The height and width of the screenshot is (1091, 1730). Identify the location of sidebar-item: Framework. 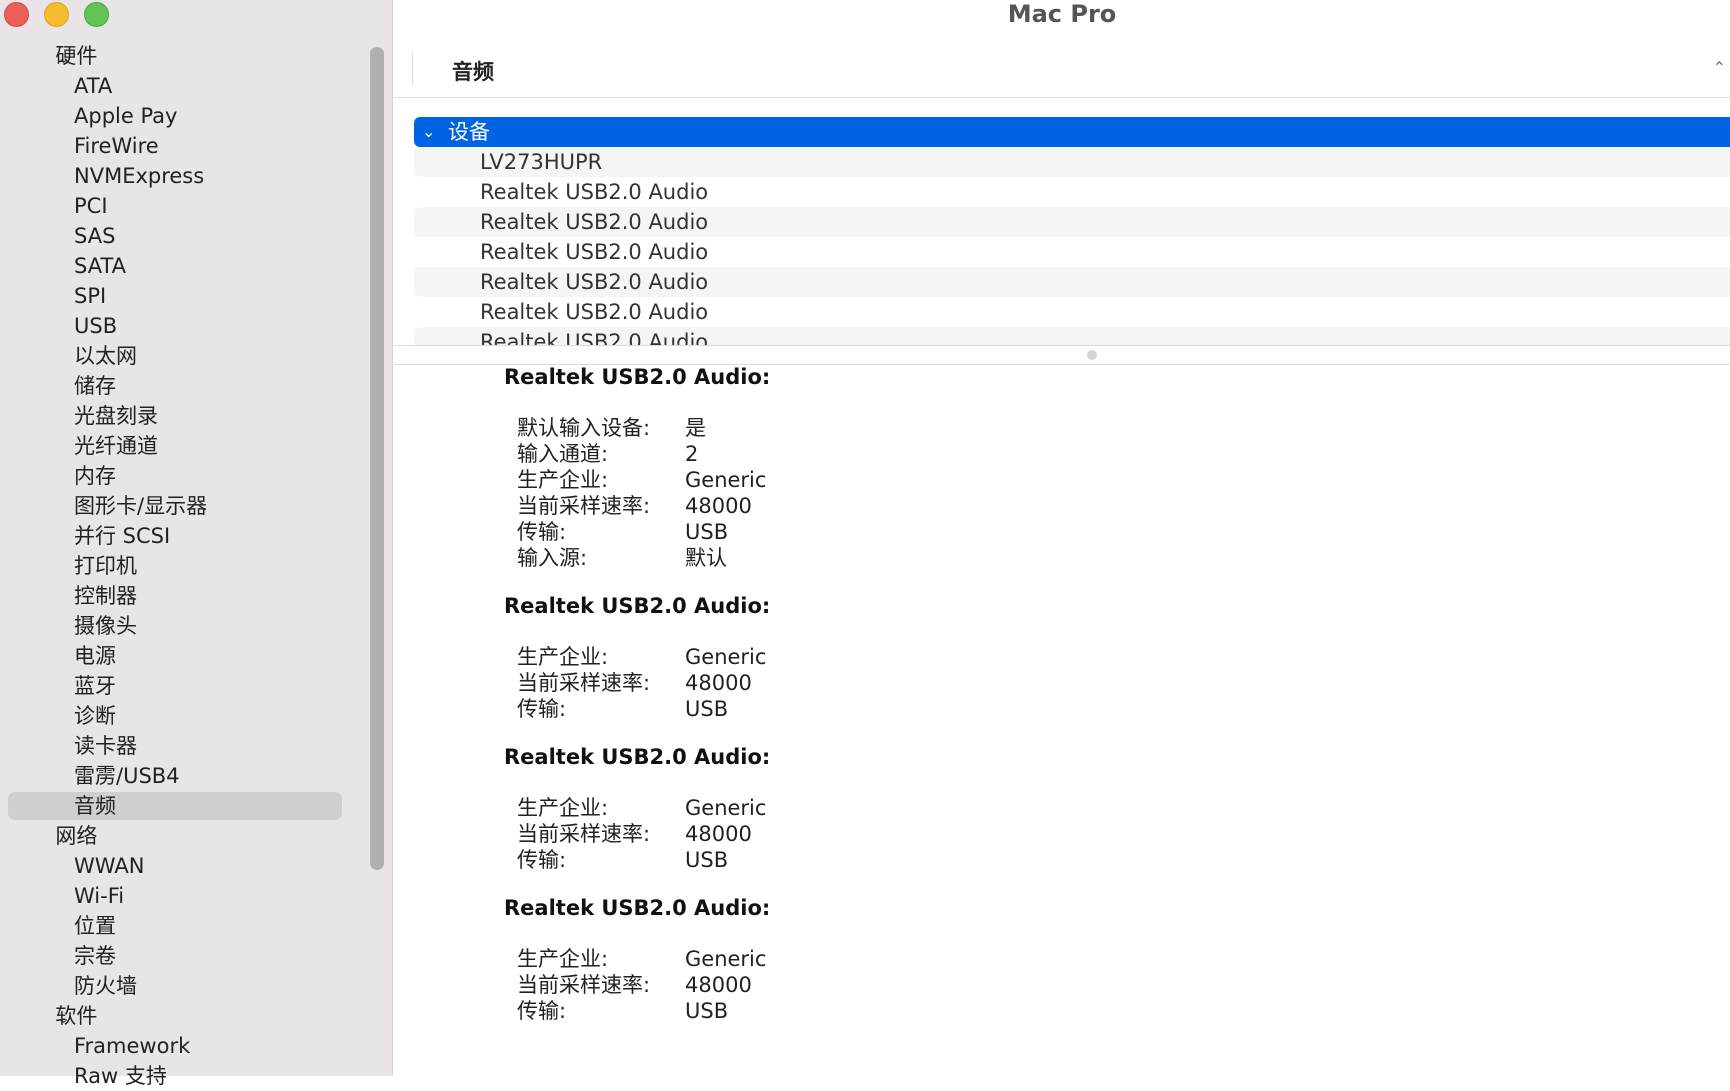
(196, 1046).